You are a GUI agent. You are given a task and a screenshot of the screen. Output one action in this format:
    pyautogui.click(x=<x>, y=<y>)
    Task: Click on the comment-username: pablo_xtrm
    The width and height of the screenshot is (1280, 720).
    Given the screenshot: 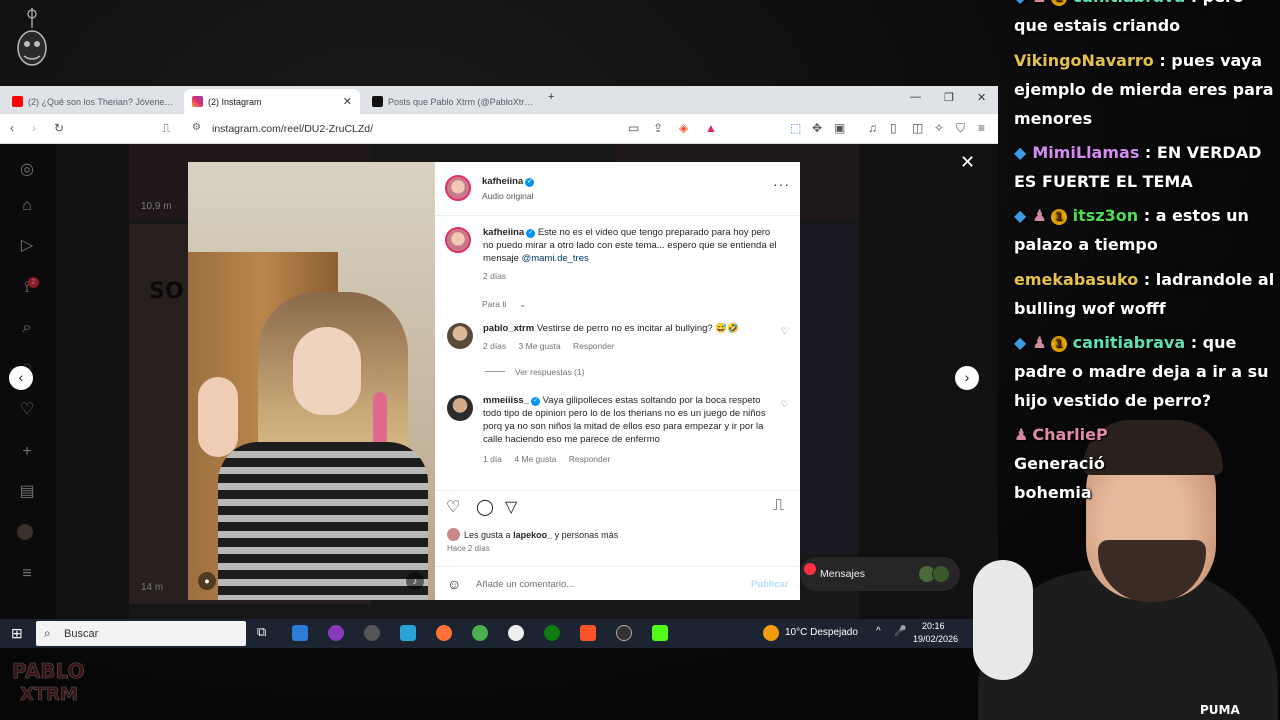 What is the action you would take?
    pyautogui.click(x=508, y=328)
    